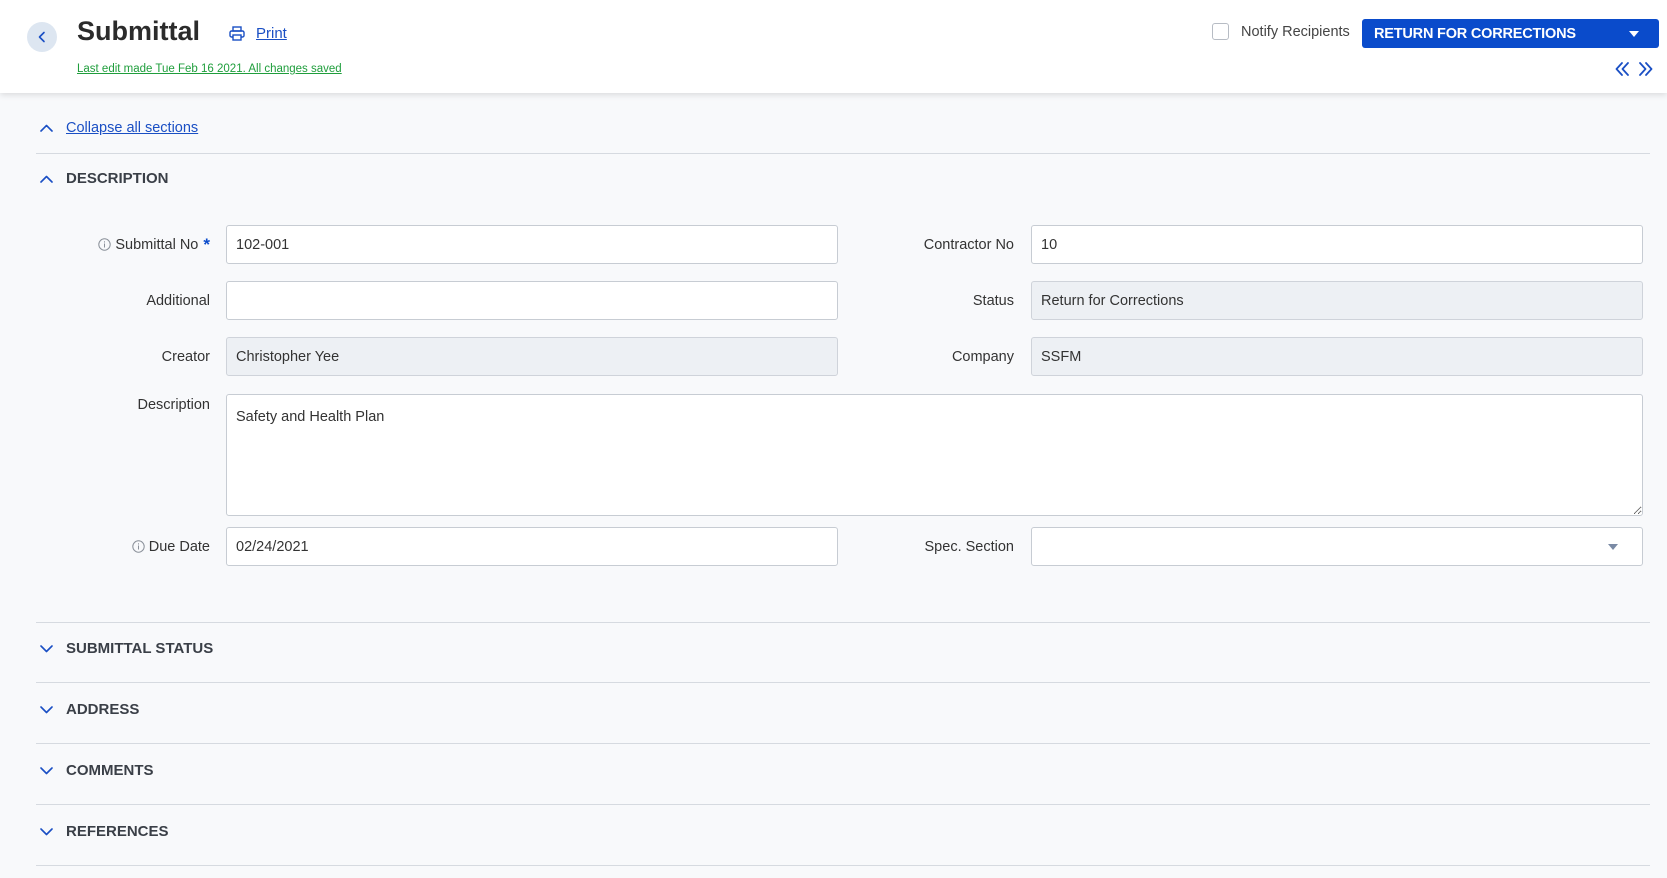  What do you see at coordinates (1337, 546) in the screenshot?
I see `spec-section-select` at bounding box center [1337, 546].